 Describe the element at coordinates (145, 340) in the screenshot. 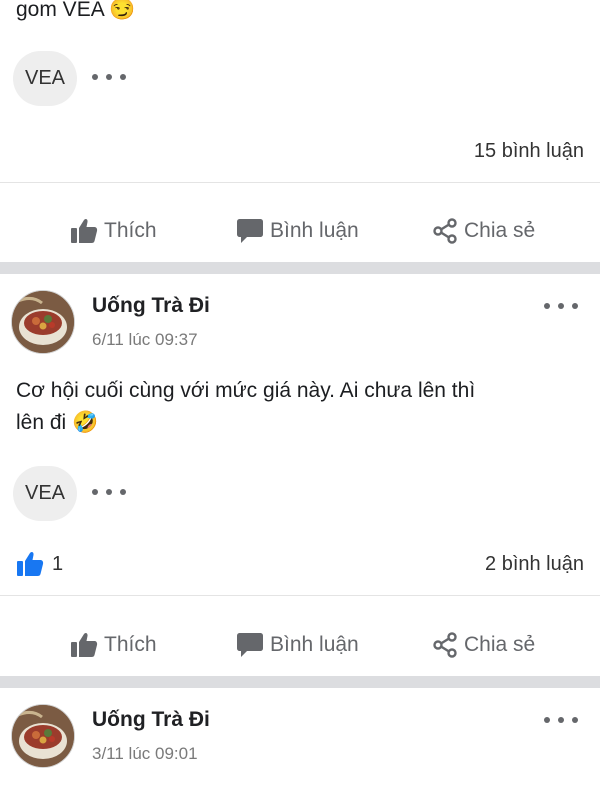

I see `post-timestamp: 6/11 lúc 09:37` at that location.